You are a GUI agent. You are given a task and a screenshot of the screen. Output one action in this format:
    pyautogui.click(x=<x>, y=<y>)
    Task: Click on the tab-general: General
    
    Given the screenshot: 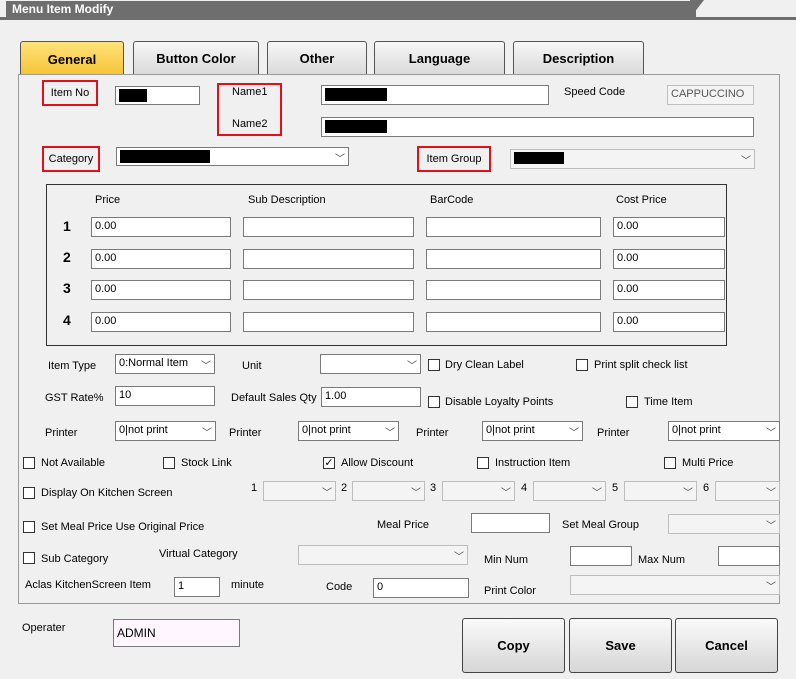 What is the action you would take?
    pyautogui.click(x=72, y=59)
    